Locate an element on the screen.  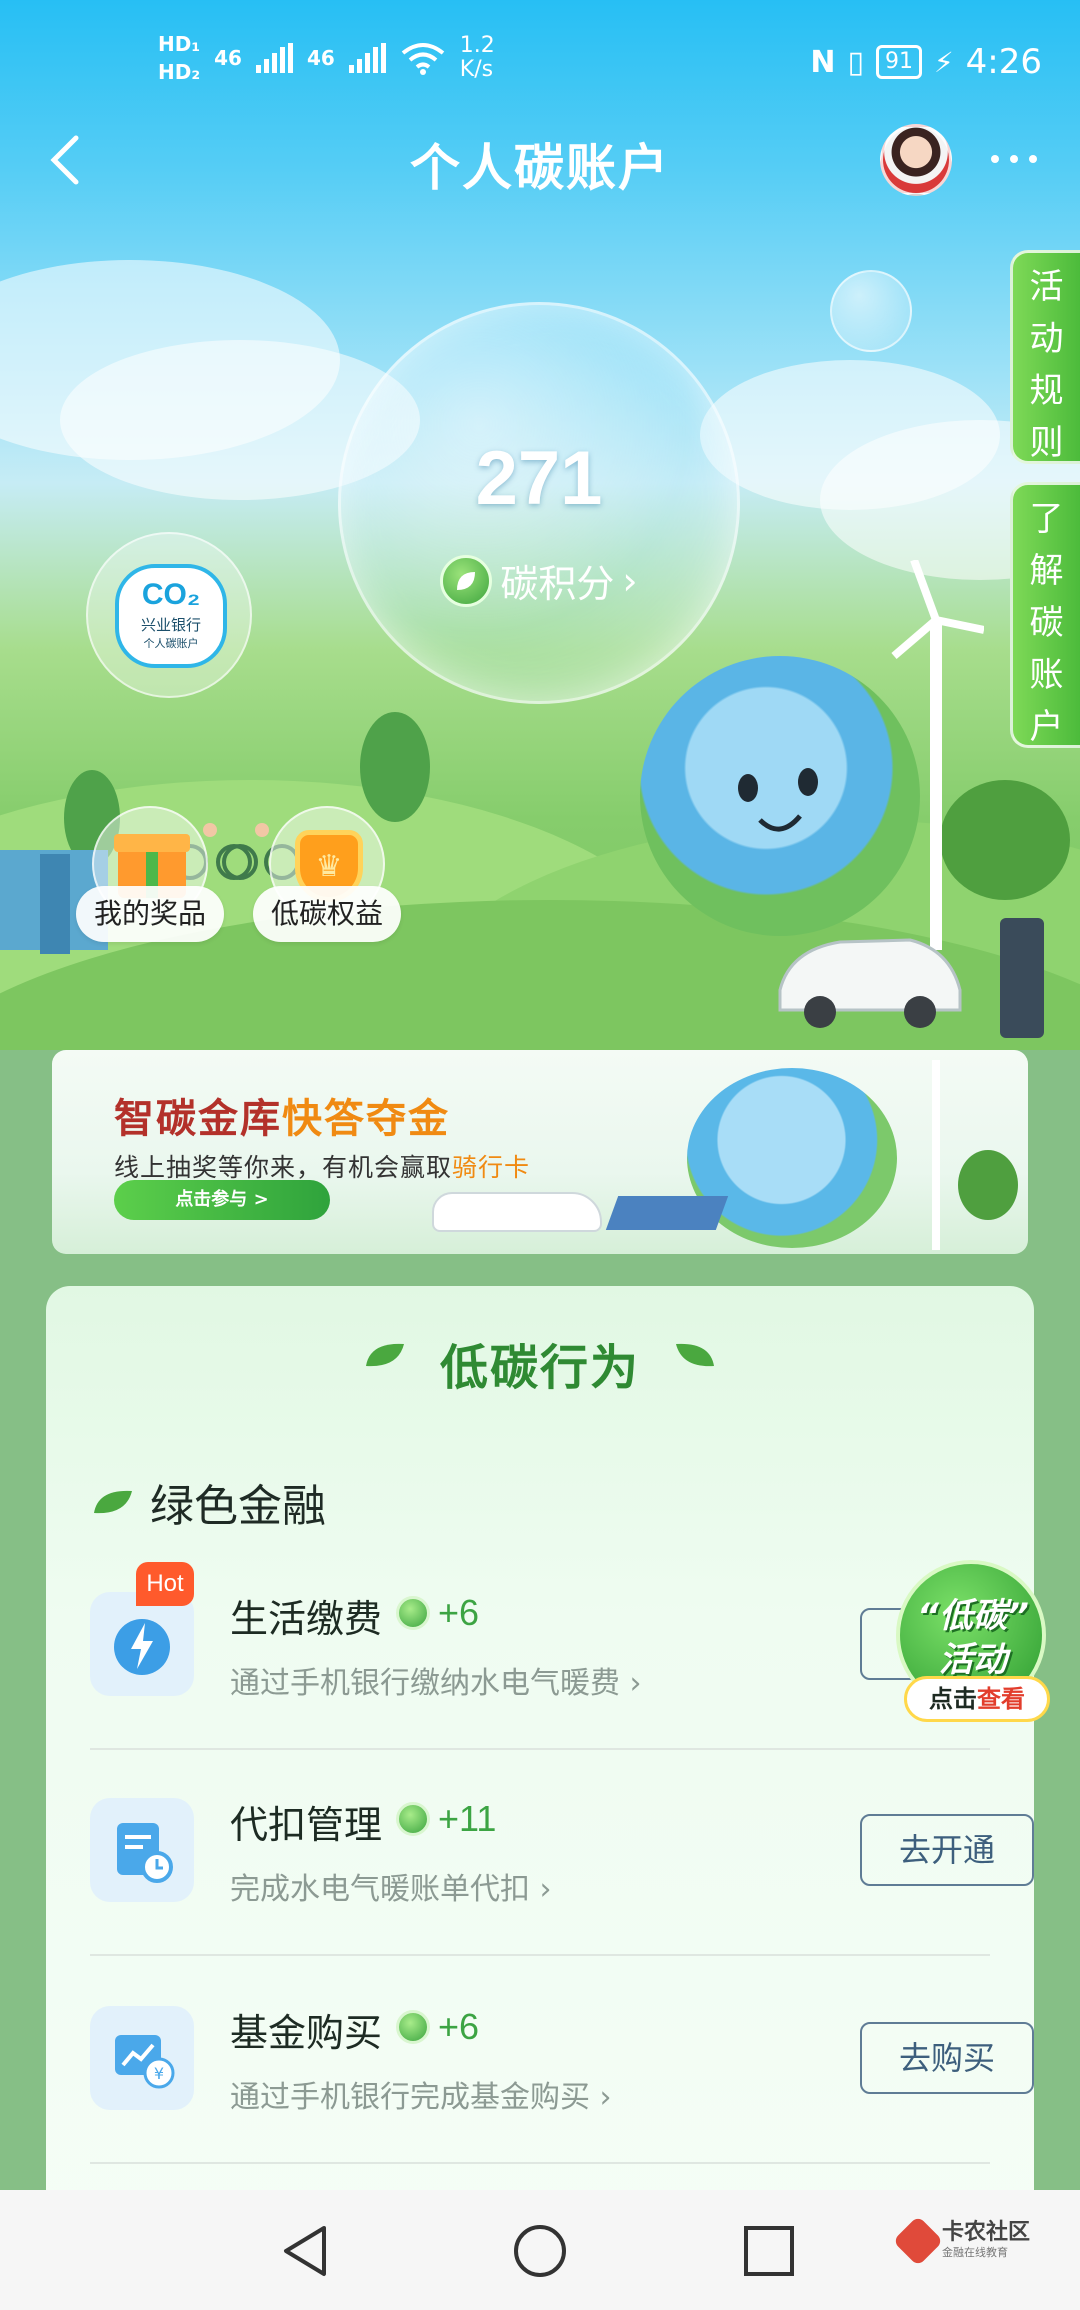
network-speed: 1.2 K/s is located at coordinates (477, 58).